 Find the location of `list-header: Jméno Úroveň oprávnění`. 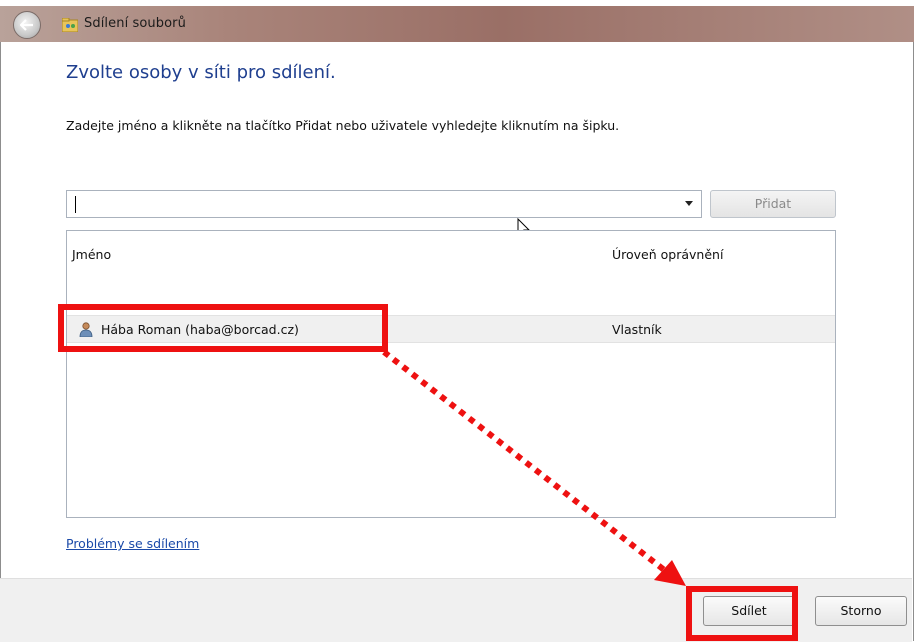

list-header: Jméno Úroveň oprávnění is located at coordinates (451, 248).